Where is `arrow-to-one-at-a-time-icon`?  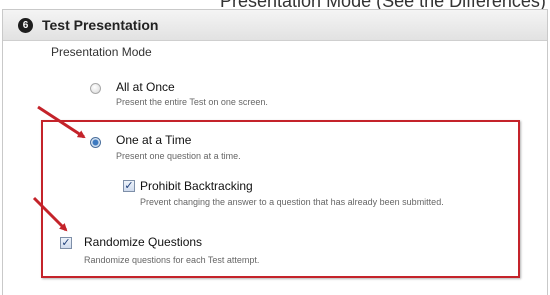
arrow-to-one-at-a-time-icon is located at coordinates (61, 122).